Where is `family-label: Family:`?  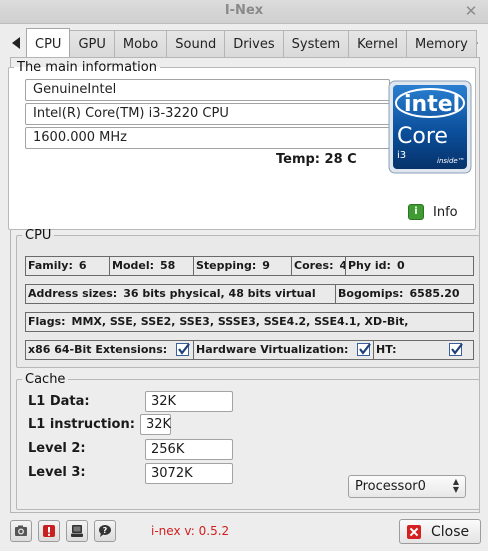
family-label: Family: is located at coordinates (50, 265).